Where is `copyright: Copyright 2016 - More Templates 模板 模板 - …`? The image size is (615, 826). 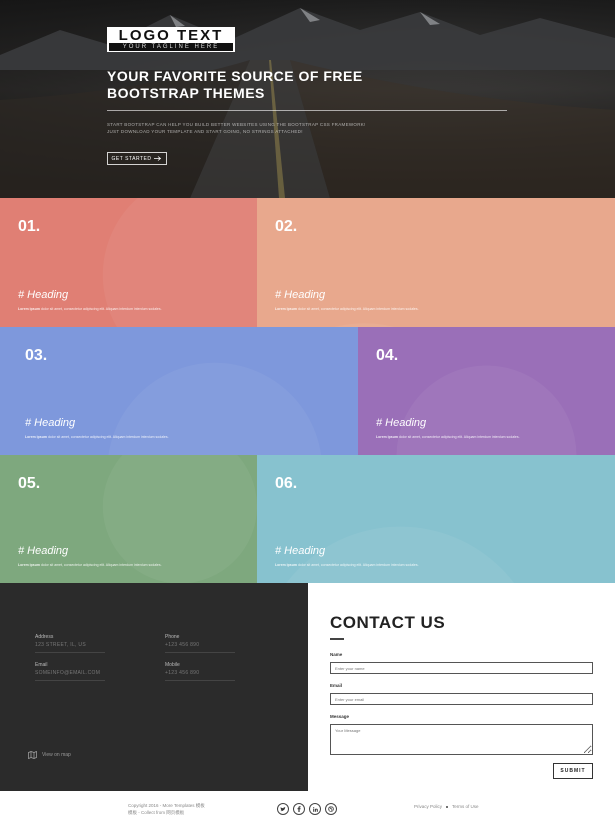
copyright: Copyright 2016 - More Templates 模板 模板 - … is located at coordinates (166, 809).